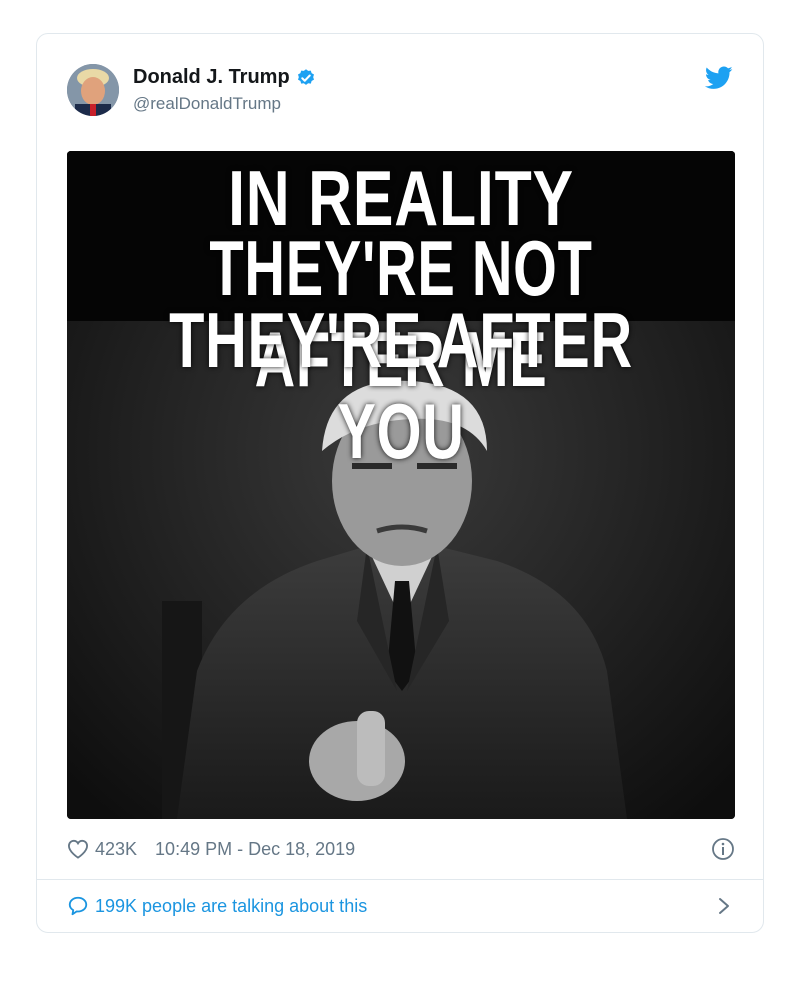  What do you see at coordinates (231, 906) in the screenshot?
I see `conversation-text: 199K people are talking about this` at bounding box center [231, 906].